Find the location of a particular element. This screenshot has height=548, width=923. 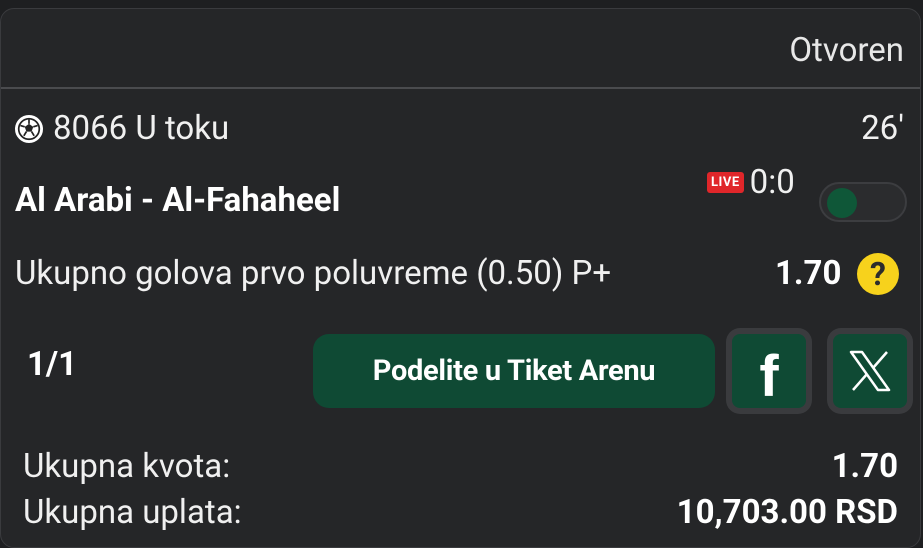

bet-market: Ukupno golova prvo poluvreme (0.50) P+ is located at coordinates (313, 273).